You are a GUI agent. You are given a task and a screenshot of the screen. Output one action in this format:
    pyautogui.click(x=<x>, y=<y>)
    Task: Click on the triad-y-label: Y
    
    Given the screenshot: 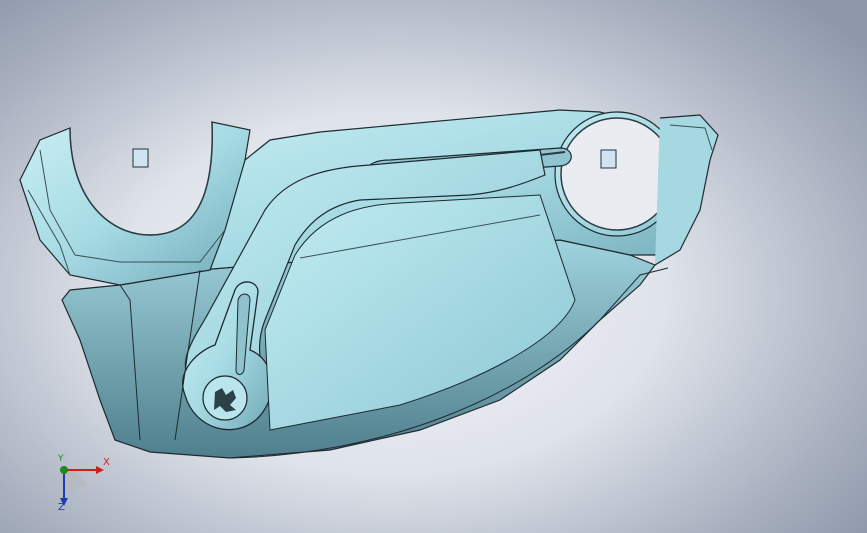 What is the action you would take?
    pyautogui.click(x=61, y=459)
    